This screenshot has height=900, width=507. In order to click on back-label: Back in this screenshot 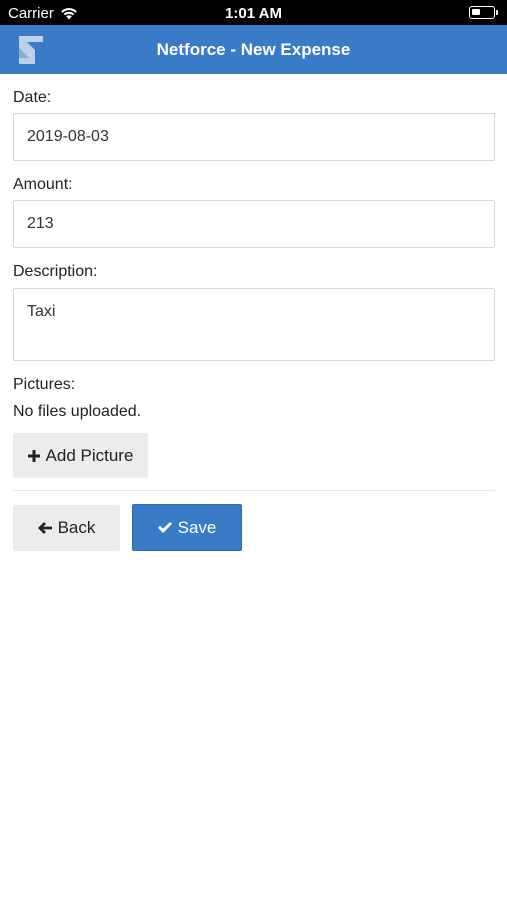, I will do `click(76, 527)`.